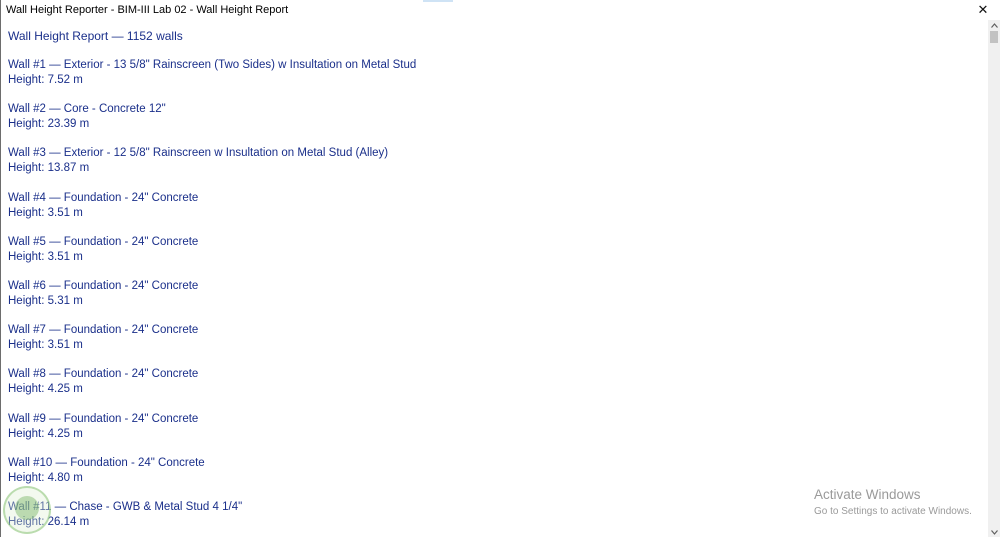  I want to click on wall-height: Height: 26.14 m, so click(49, 521).